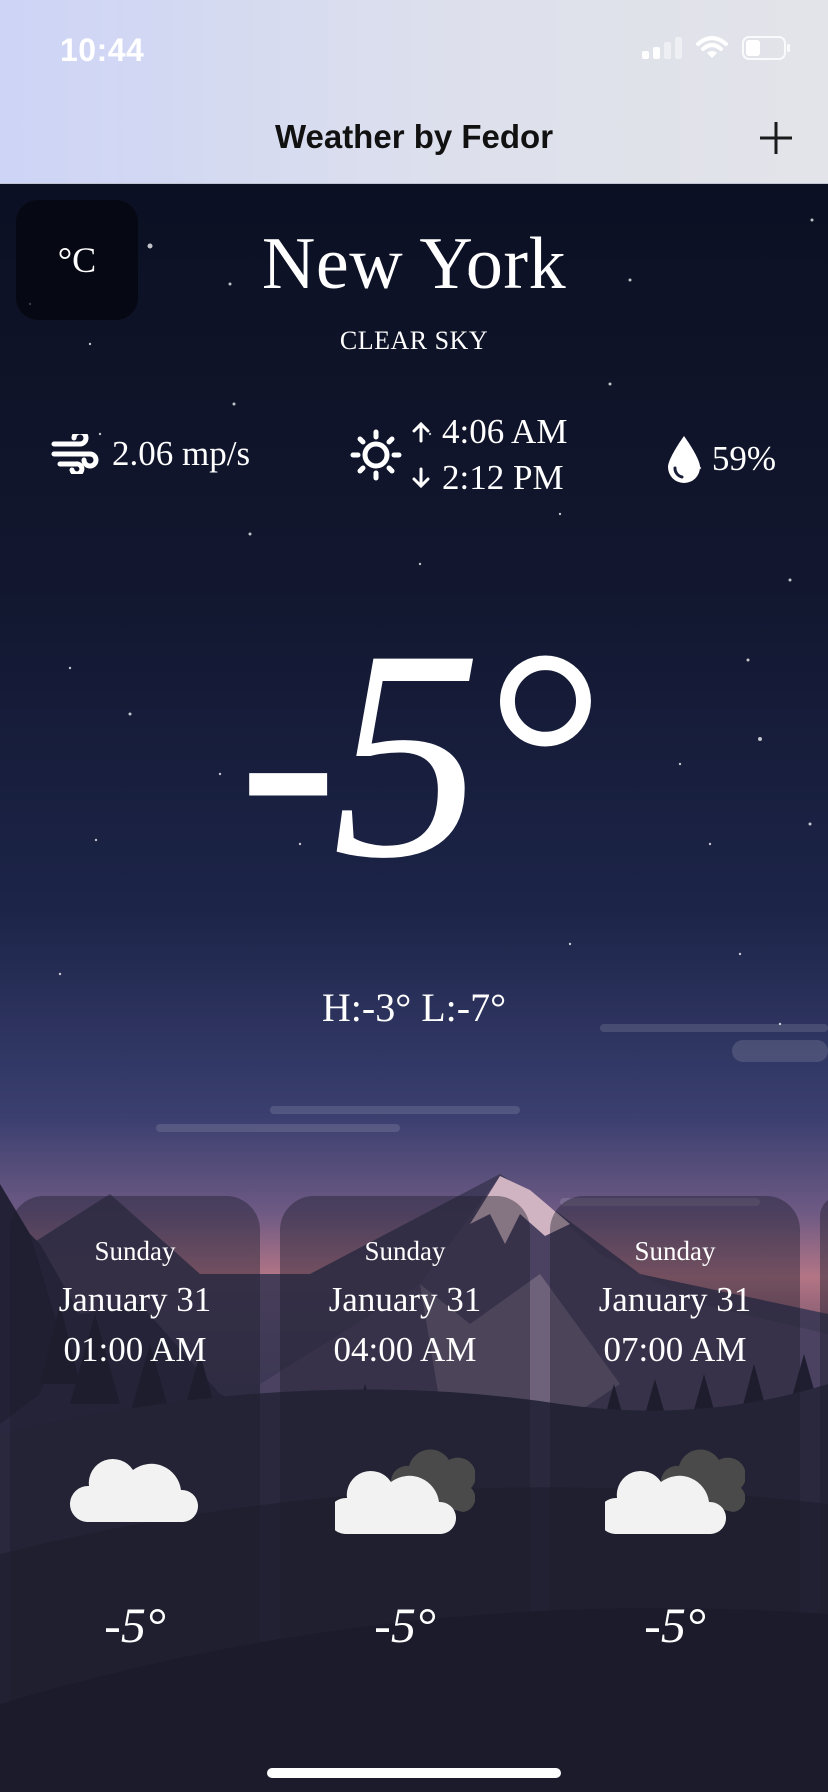  I want to click on arrow-up-icon, so click(421, 432).